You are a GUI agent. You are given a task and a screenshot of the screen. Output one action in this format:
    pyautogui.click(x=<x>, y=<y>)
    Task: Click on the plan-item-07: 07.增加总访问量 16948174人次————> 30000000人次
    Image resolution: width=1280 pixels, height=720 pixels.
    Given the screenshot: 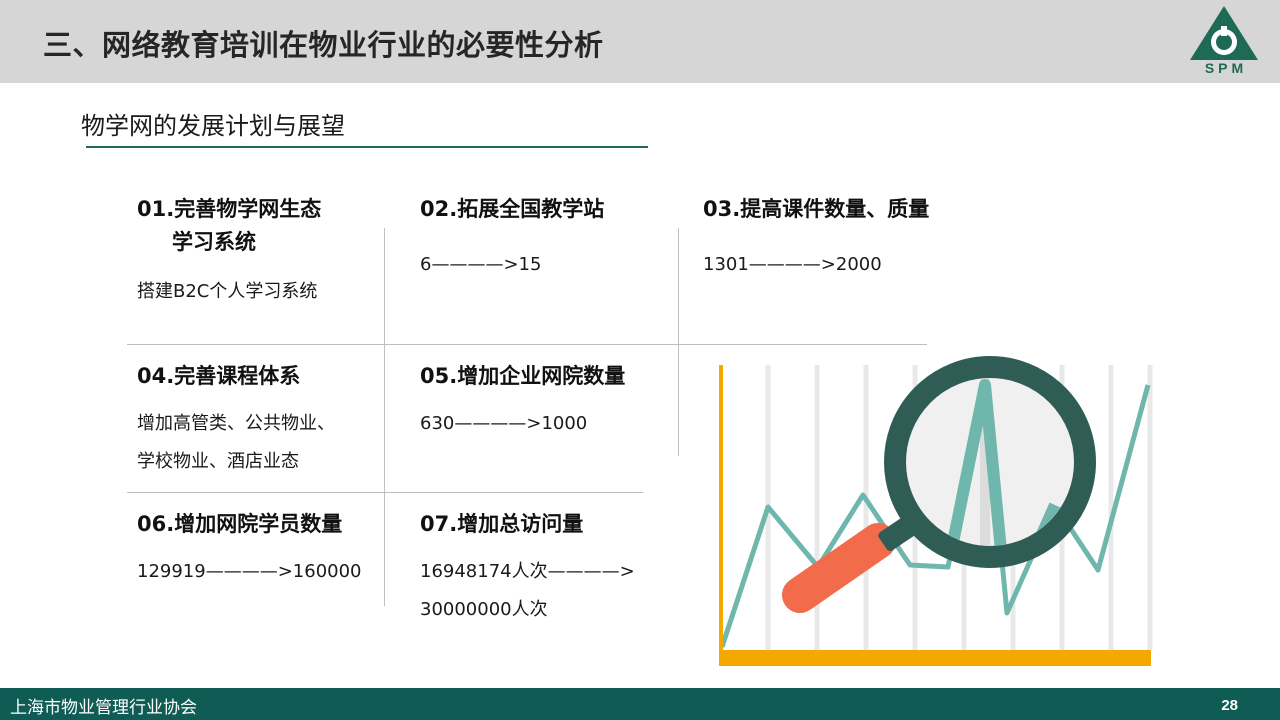 What is the action you would take?
    pyautogui.click(x=527, y=568)
    